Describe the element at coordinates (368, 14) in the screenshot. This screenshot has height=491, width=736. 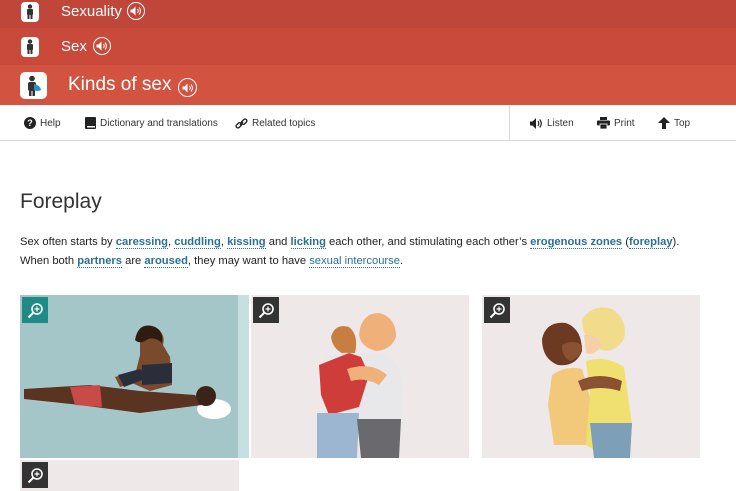
I see `breadcrumb-sexuality: Sexuality` at that location.